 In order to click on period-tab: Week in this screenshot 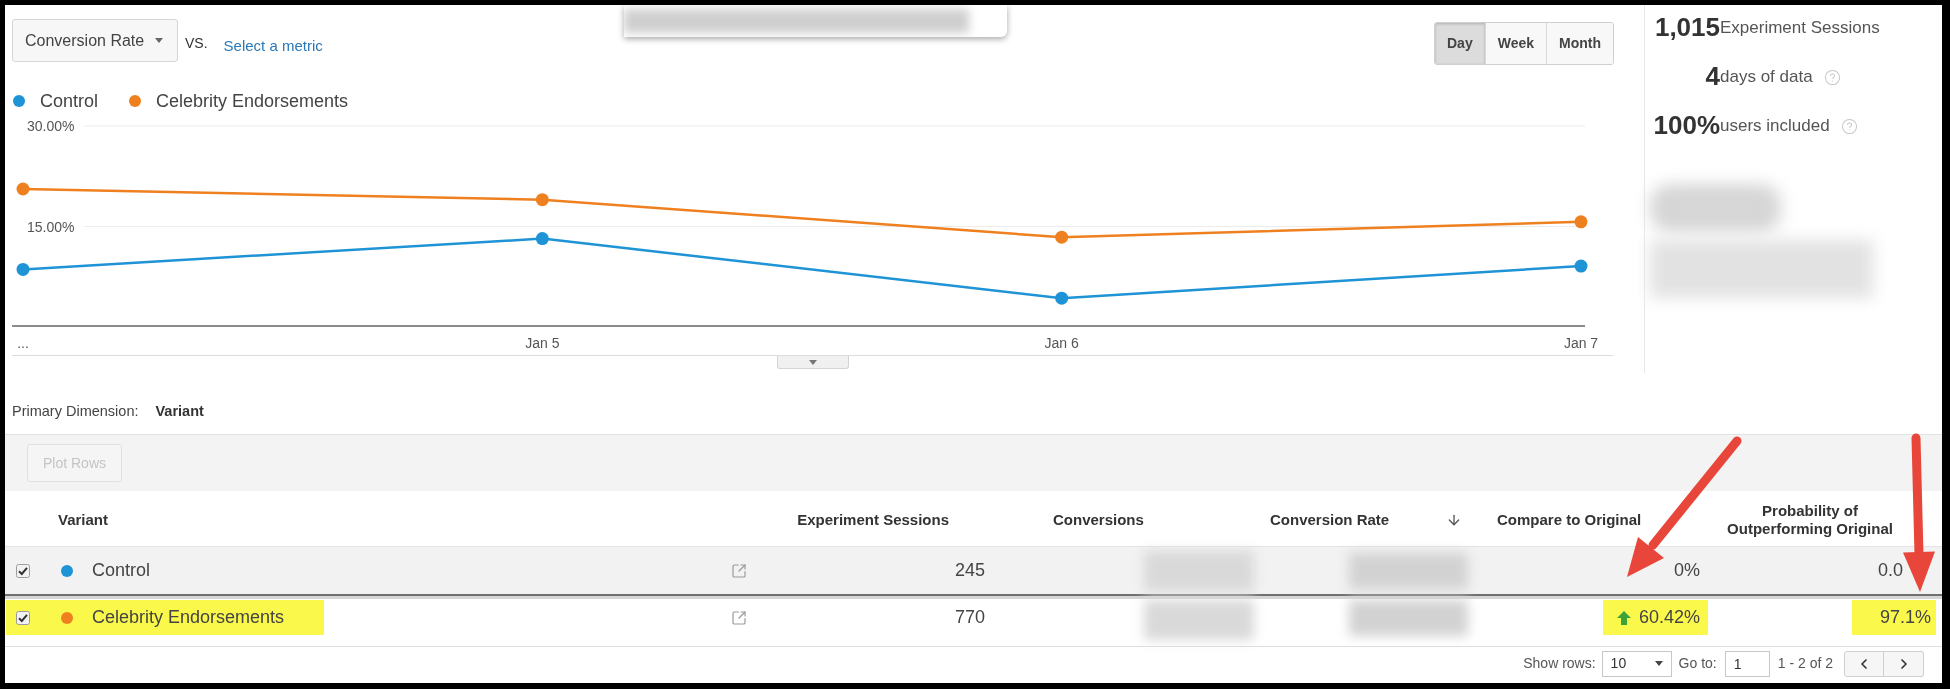, I will do `click(1515, 43)`.